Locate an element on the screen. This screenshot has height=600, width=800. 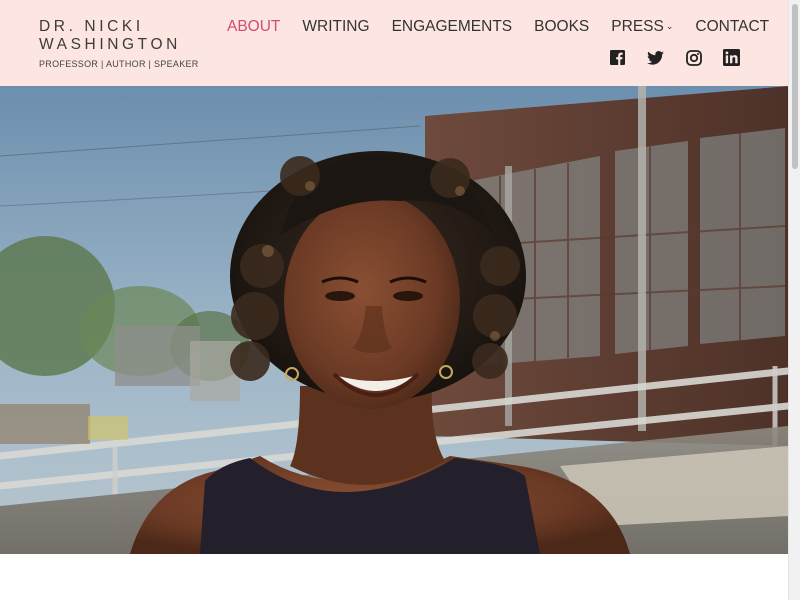
nav-item-books: BOOKS is located at coordinates (561, 27).